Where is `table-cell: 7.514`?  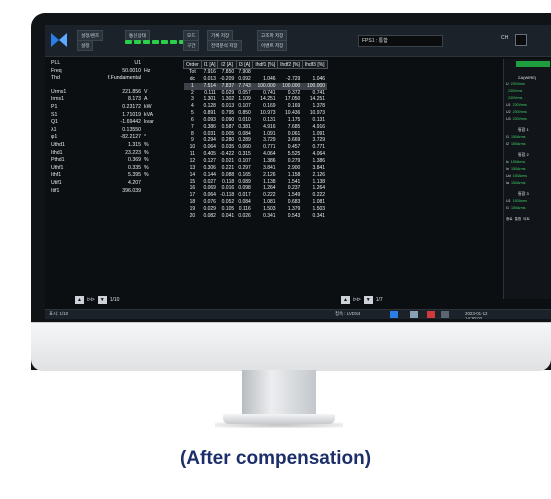
table-cell: 7.514 is located at coordinates (209, 86).